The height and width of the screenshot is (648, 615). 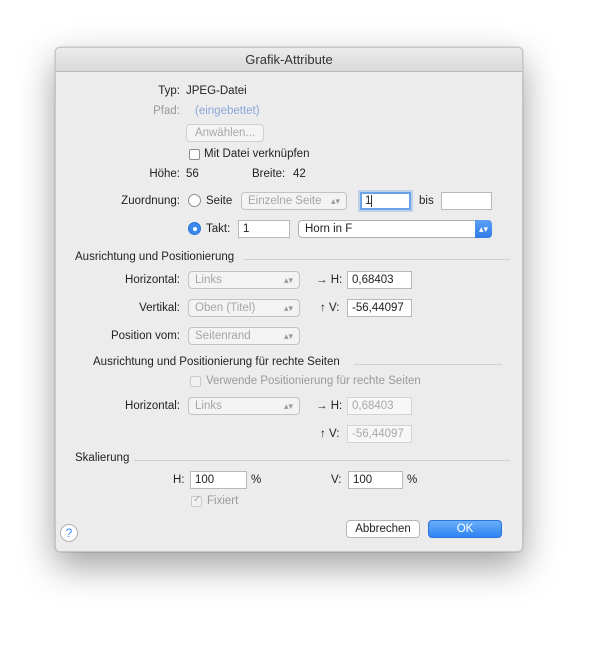 I want to click on scale-h-input: 100, so click(x=218, y=480).